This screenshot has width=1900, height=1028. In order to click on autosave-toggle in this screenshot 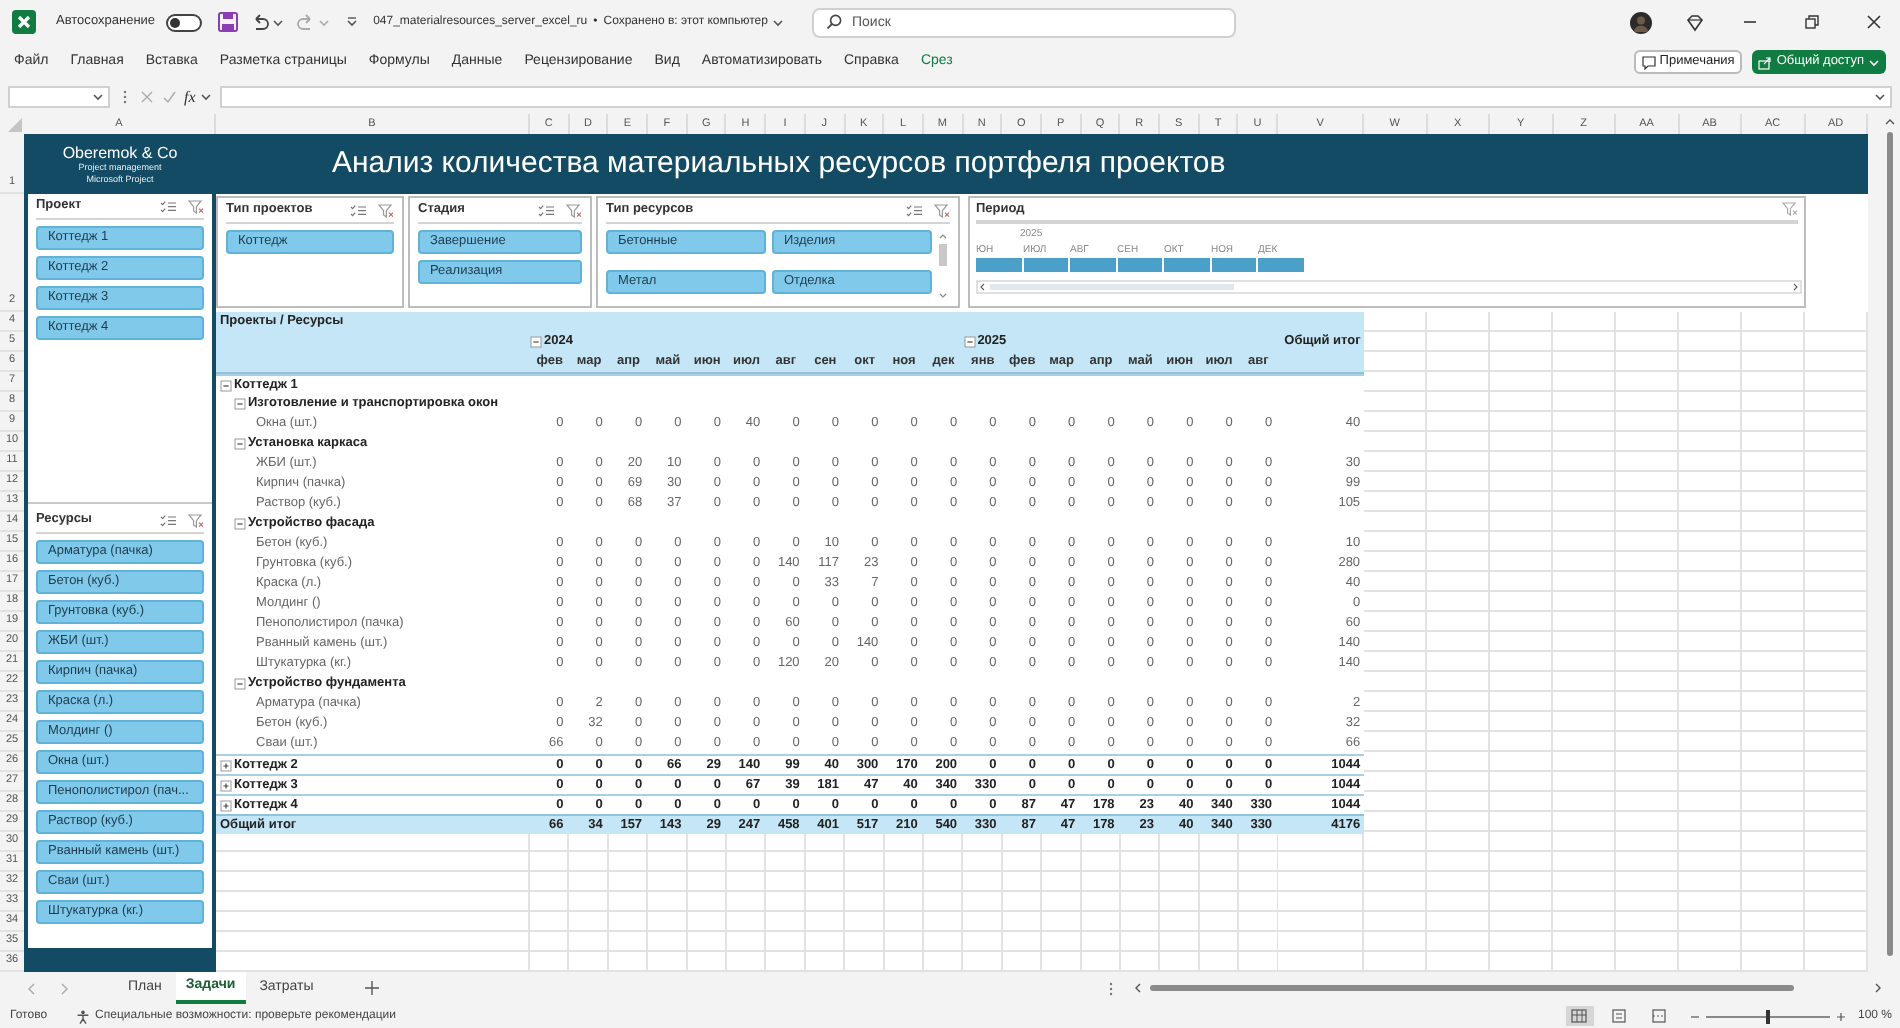, I will do `click(183, 22)`.